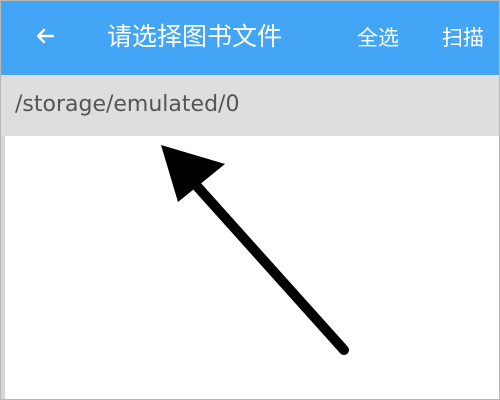  I want to click on select-all-button: 全选, so click(378, 38).